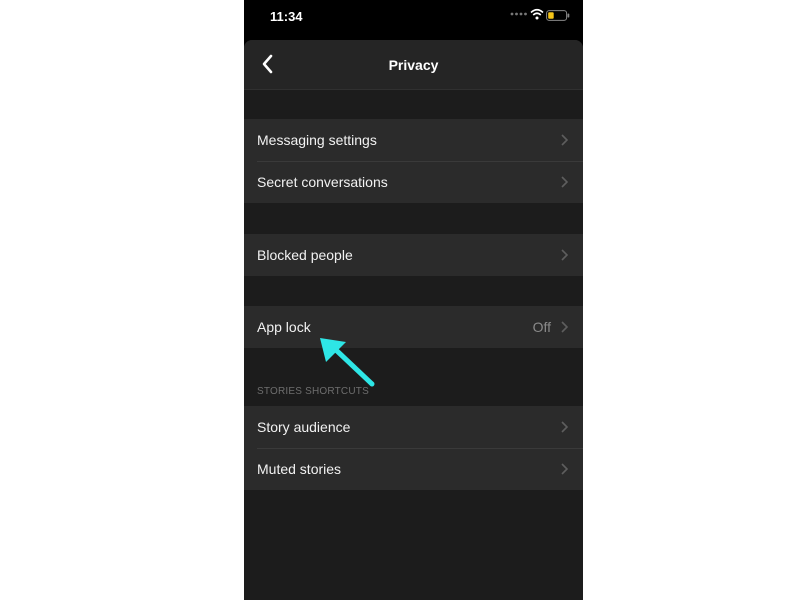 Image resolution: width=799 pixels, height=600 pixels. What do you see at coordinates (413, 469) in the screenshot?
I see `muted-stories-row: Muted stories` at bounding box center [413, 469].